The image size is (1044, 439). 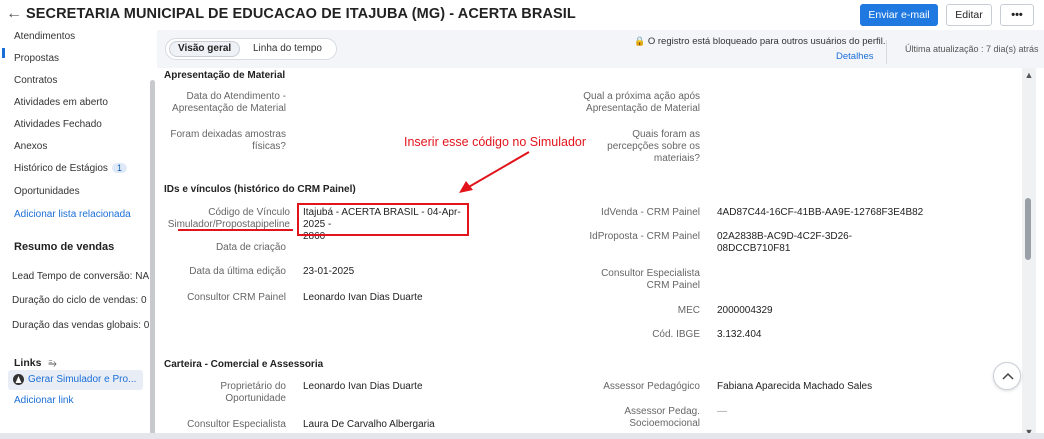 I want to click on links-label: Links, so click(x=28, y=363).